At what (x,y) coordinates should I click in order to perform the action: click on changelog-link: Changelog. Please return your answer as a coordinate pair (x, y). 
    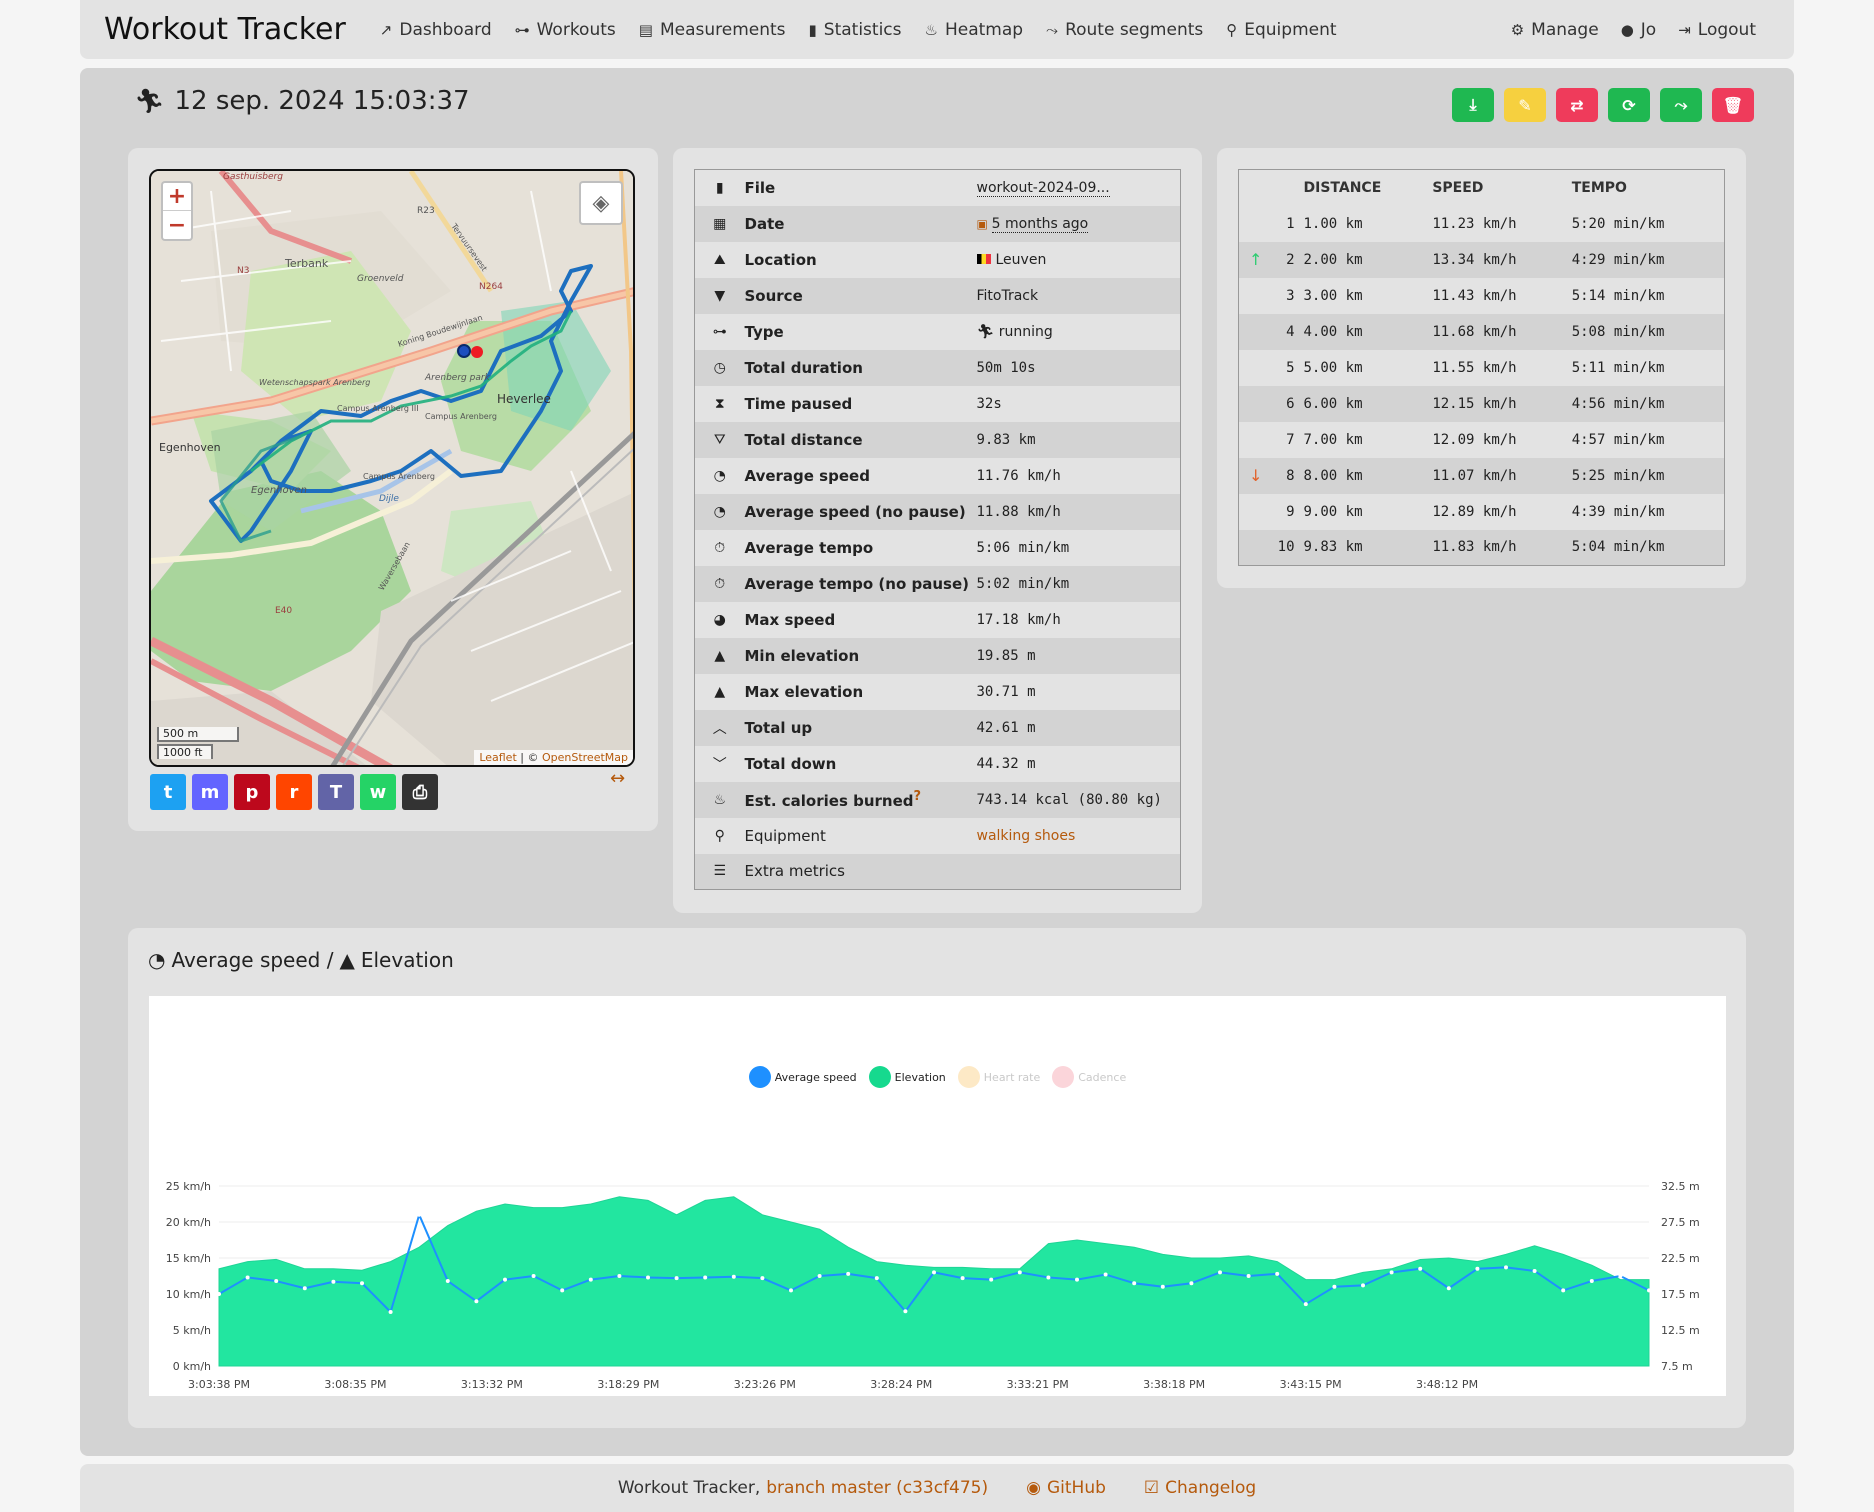
    Looking at the image, I should click on (1210, 1488).